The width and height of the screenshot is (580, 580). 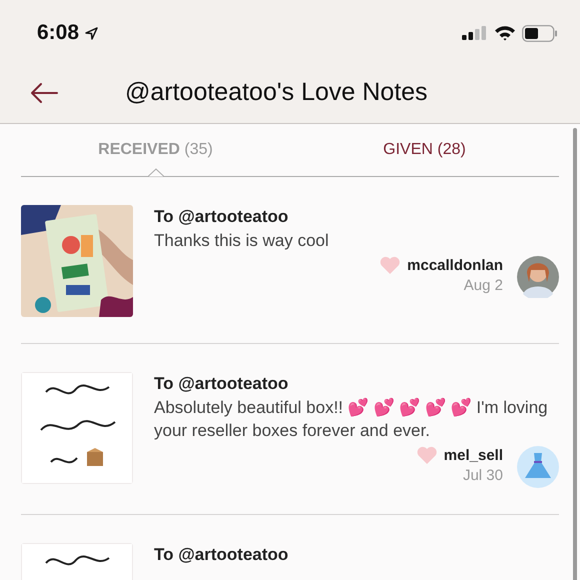 I want to click on tab: GIVEN (28), so click(x=424, y=150).